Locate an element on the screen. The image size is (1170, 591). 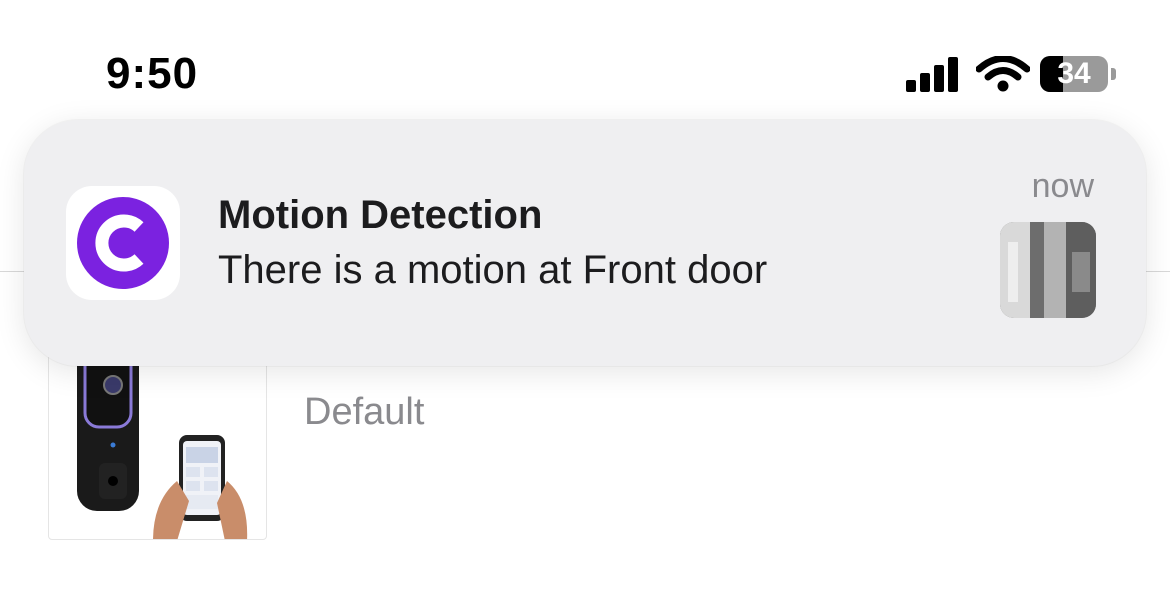
notification-attachment-thumbnail is located at coordinates (1048, 270).